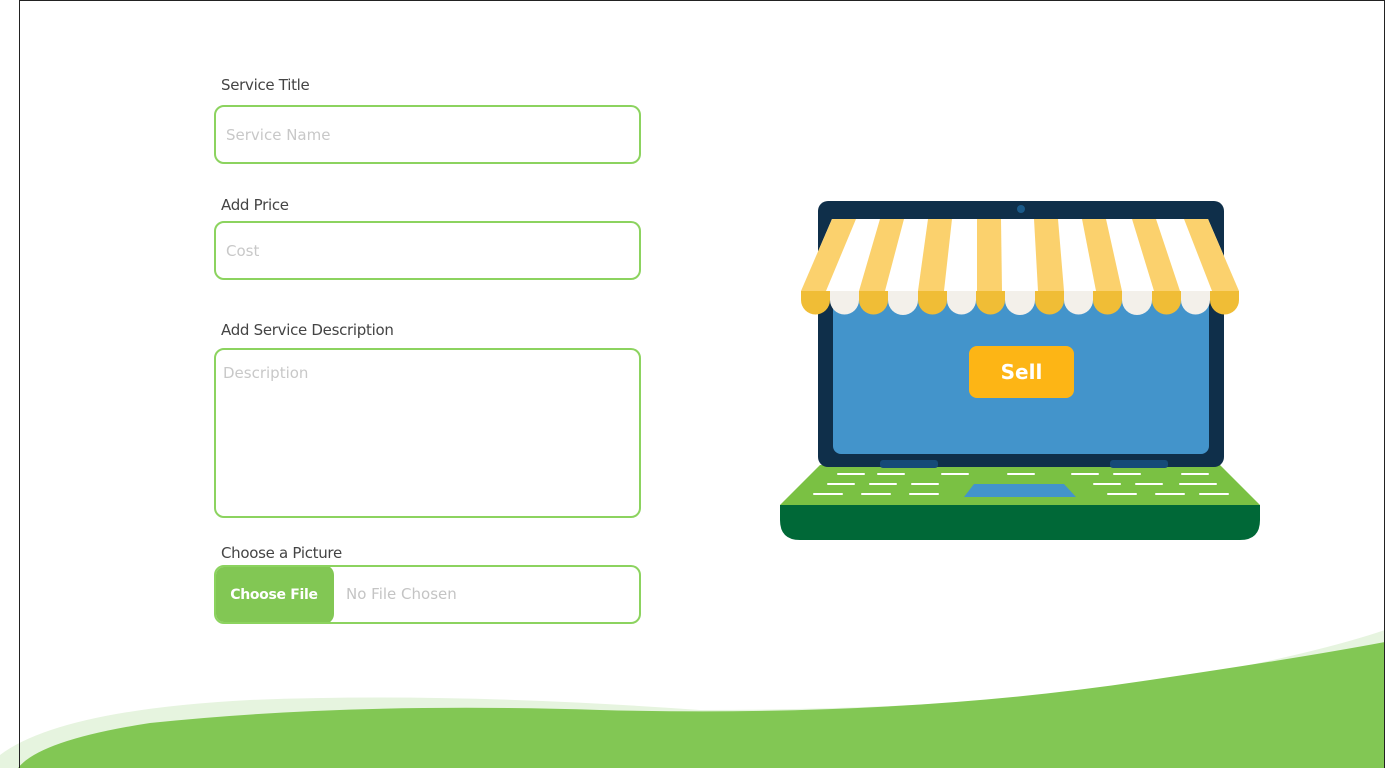 The height and width of the screenshot is (768, 1385). What do you see at coordinates (427, 134) in the screenshot?
I see `service-title-input` at bounding box center [427, 134].